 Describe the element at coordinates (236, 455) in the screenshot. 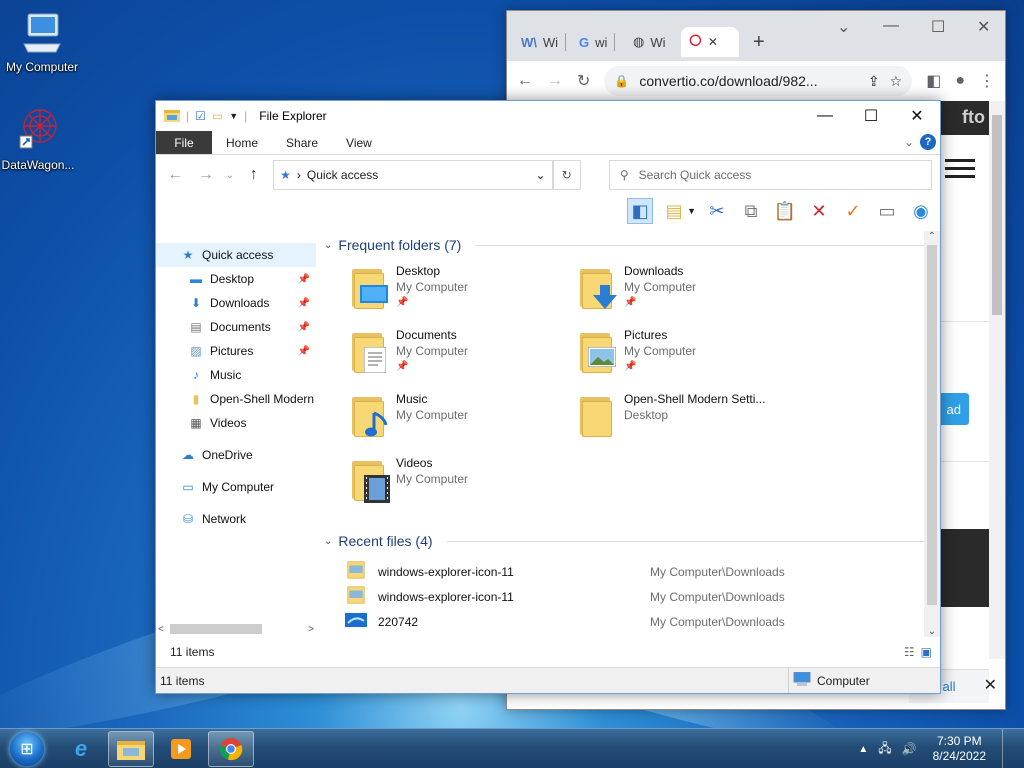

I see `nav-item-onedrive: ☁ OneDrive` at that location.